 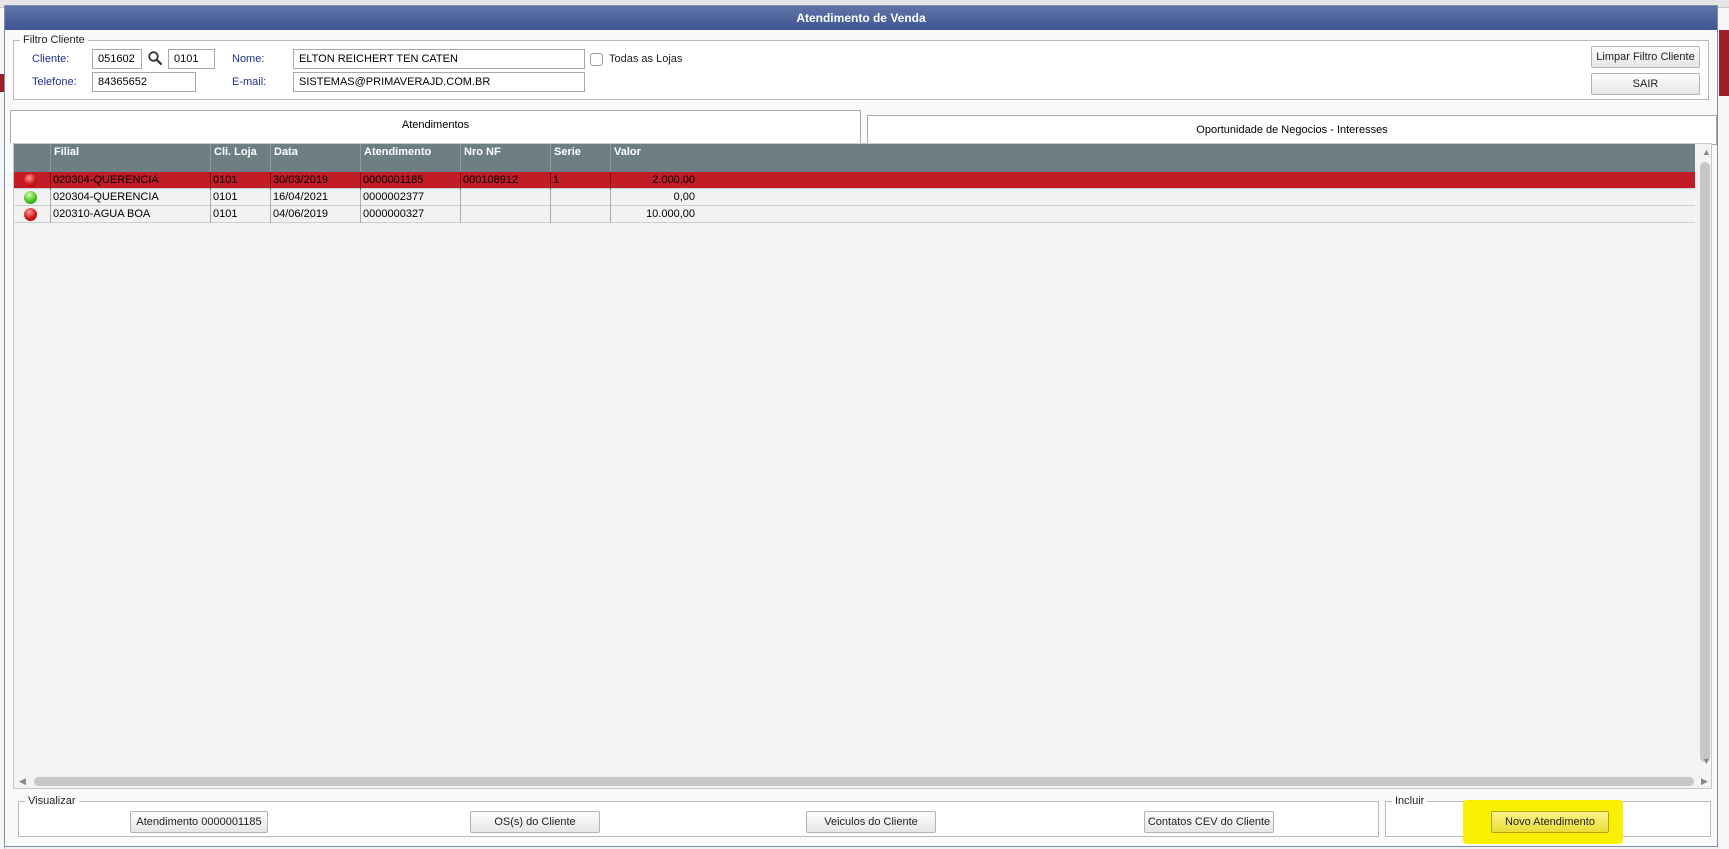 What do you see at coordinates (54, 40) in the screenshot?
I see `filtro-cliente-legend: Filtro Cliente` at bounding box center [54, 40].